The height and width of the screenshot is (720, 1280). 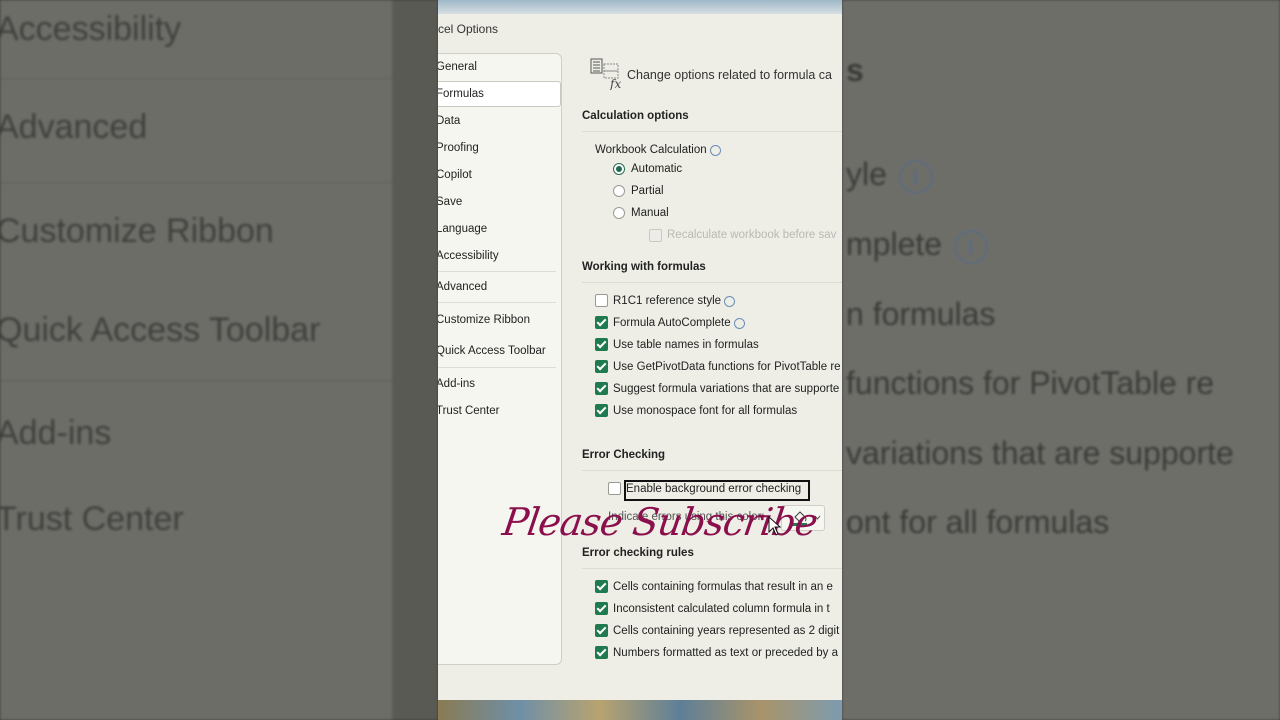 What do you see at coordinates (624, 455) in the screenshot?
I see `section-error-checking: Error Checking` at bounding box center [624, 455].